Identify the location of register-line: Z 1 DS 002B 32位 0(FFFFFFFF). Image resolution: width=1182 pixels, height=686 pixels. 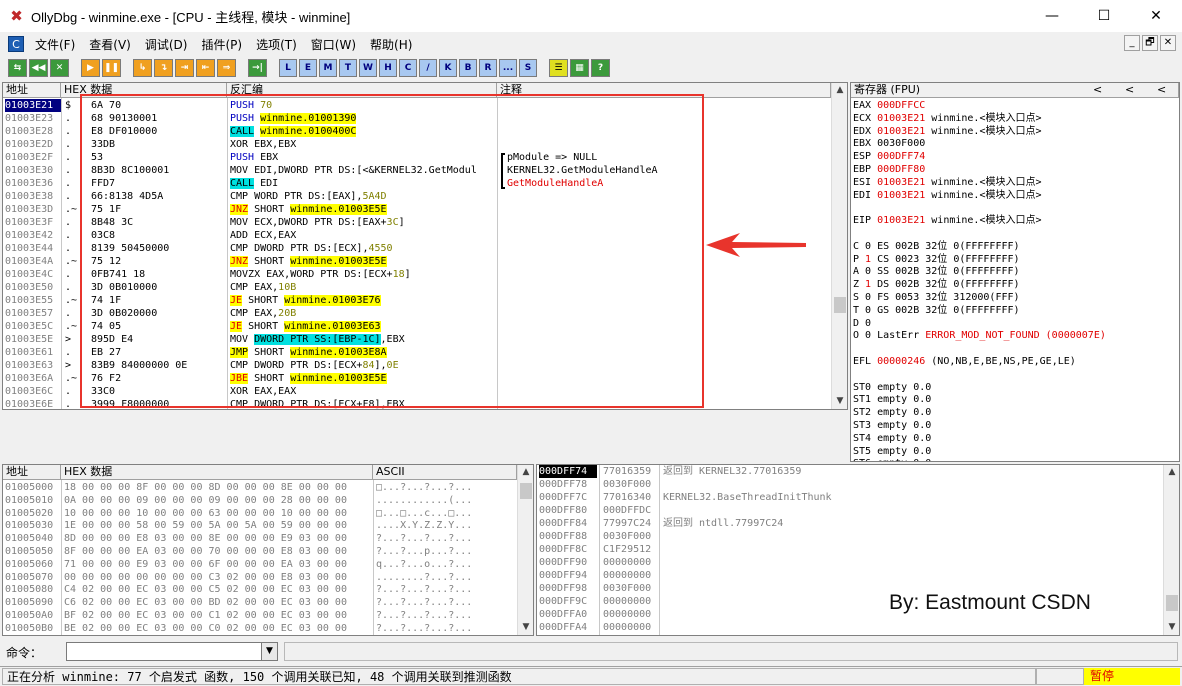
(936, 284).